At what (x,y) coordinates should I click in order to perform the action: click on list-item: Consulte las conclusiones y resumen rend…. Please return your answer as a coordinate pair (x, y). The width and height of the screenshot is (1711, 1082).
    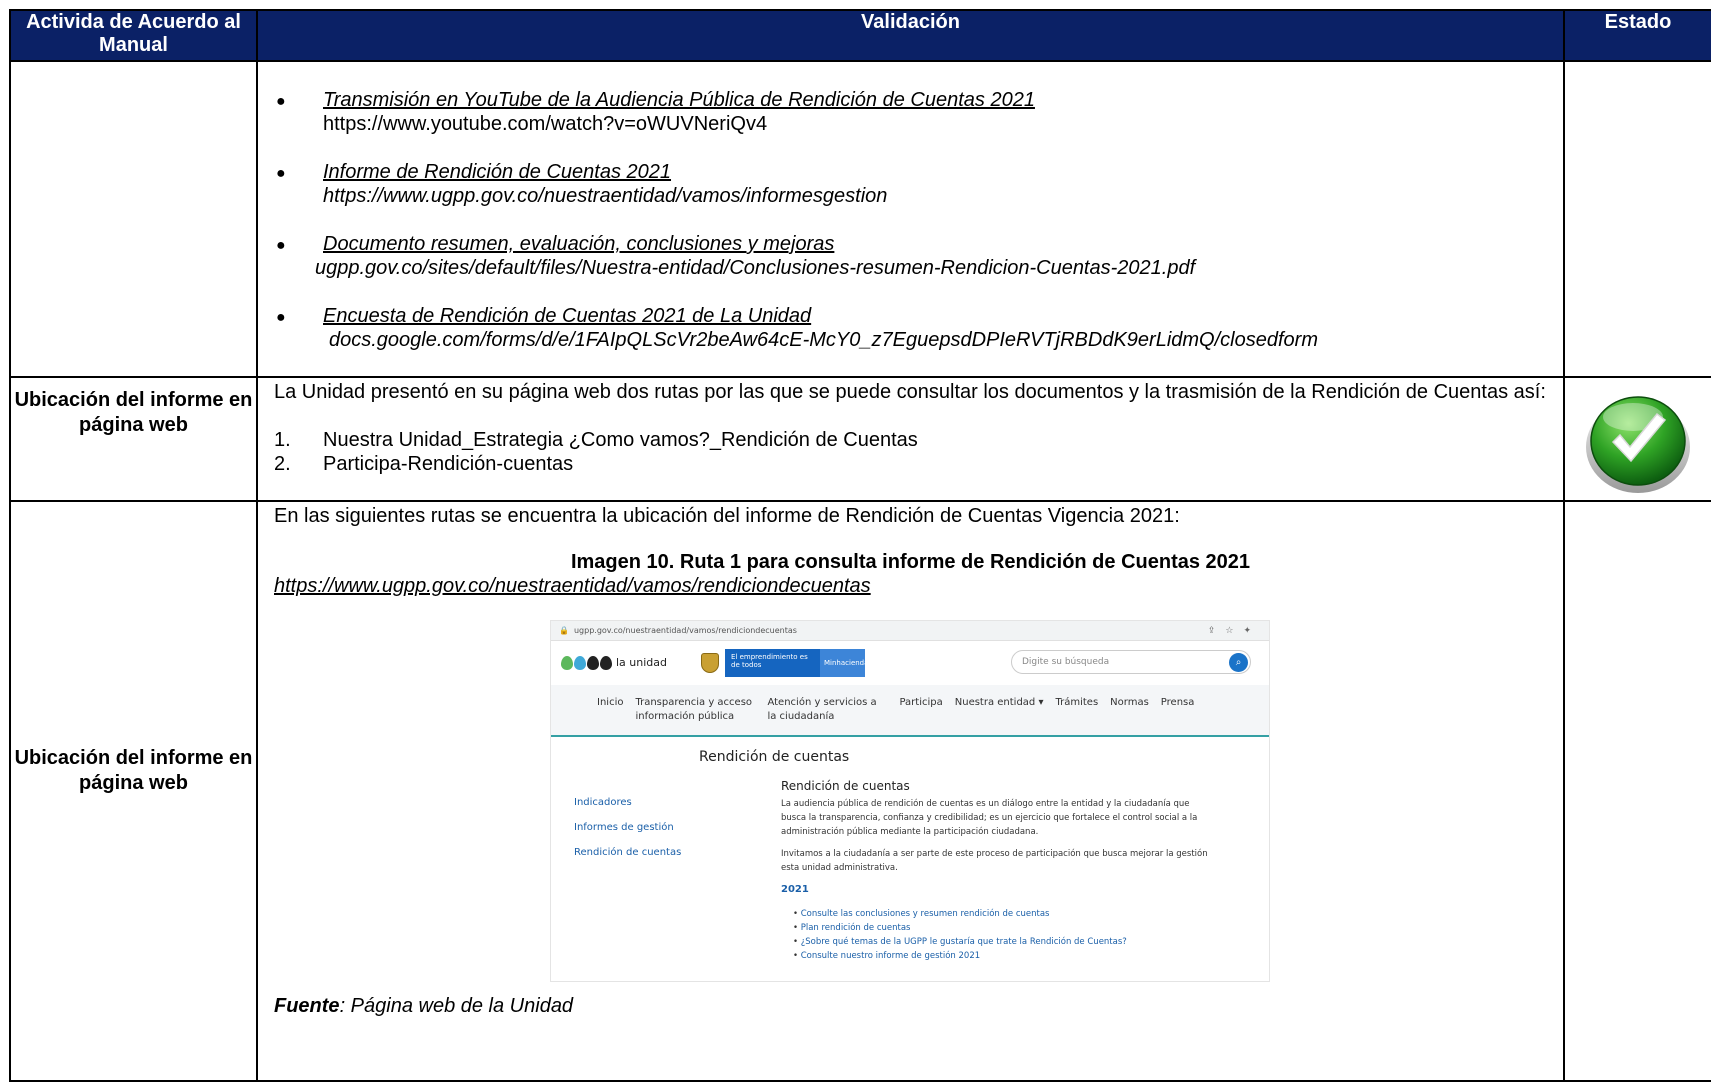
    Looking at the image, I should click on (1002, 914).